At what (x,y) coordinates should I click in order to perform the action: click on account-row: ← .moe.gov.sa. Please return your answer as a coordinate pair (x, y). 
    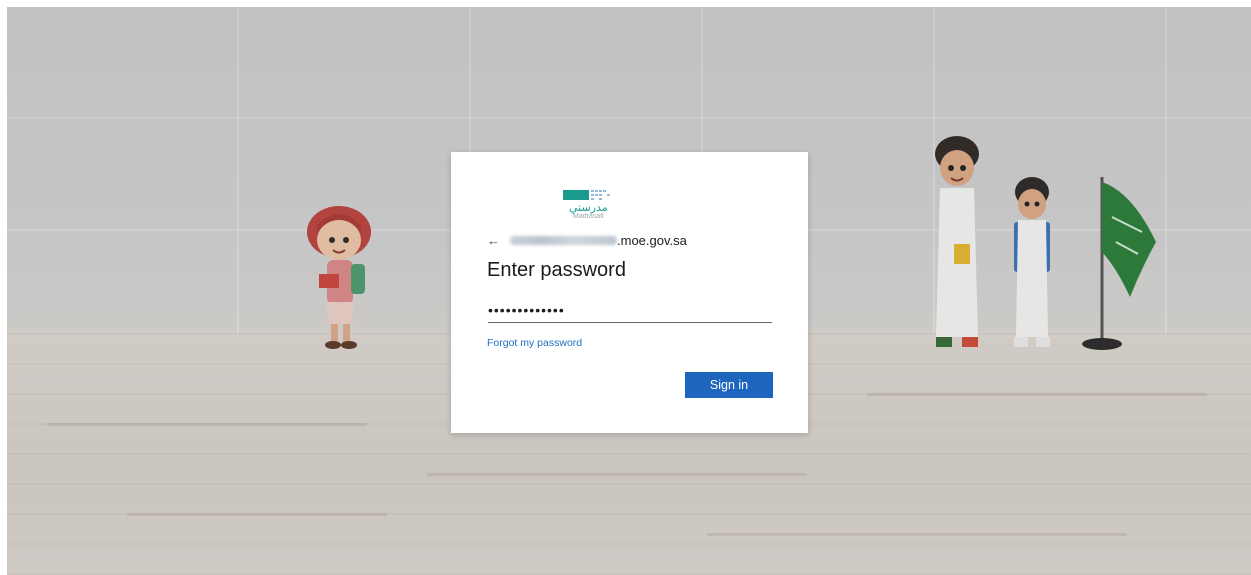
    Looking at the image, I should click on (587, 240).